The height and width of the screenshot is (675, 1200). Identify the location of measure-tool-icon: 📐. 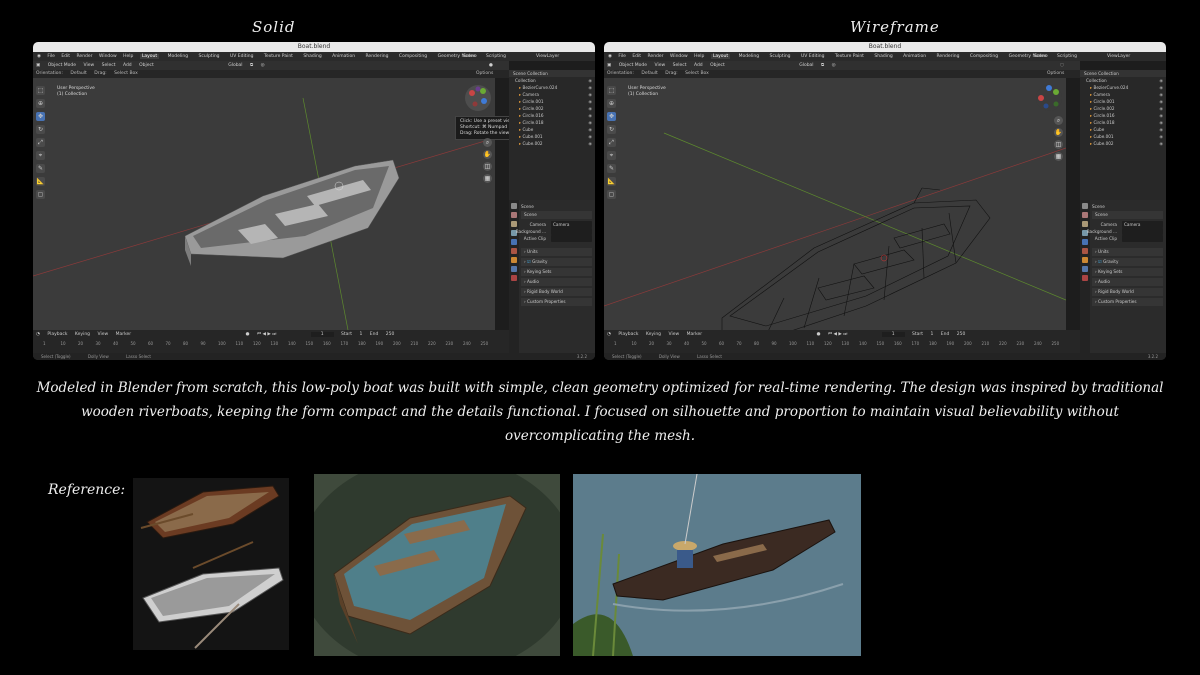
(40, 181).